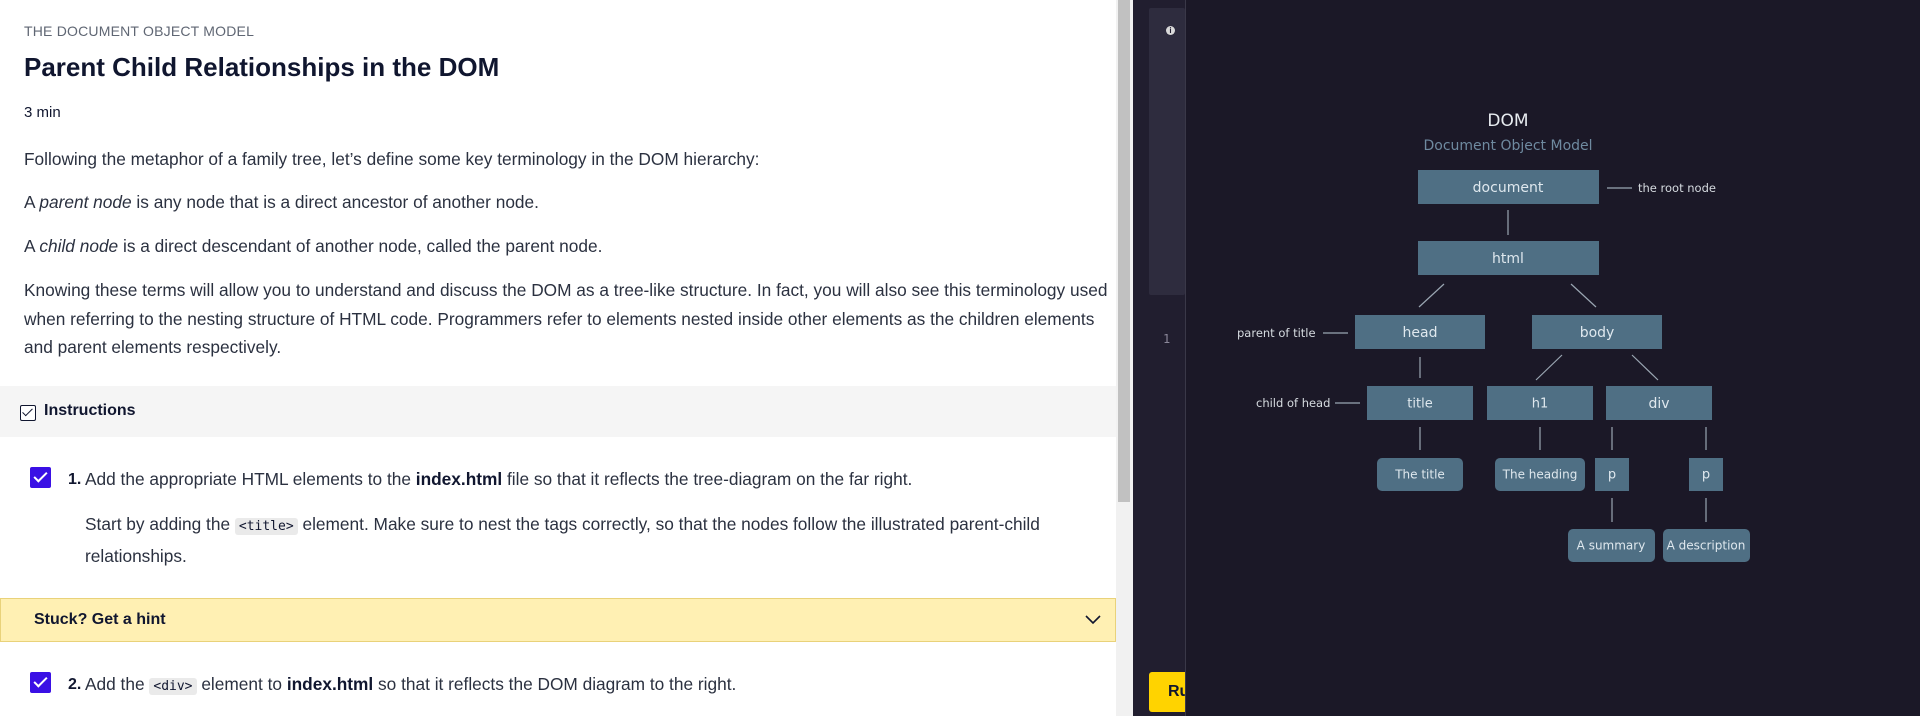 Image resolution: width=1920 pixels, height=716 pixels. I want to click on lesson-overline: THE DOCUMENT OBJECT MODEL, so click(139, 31).